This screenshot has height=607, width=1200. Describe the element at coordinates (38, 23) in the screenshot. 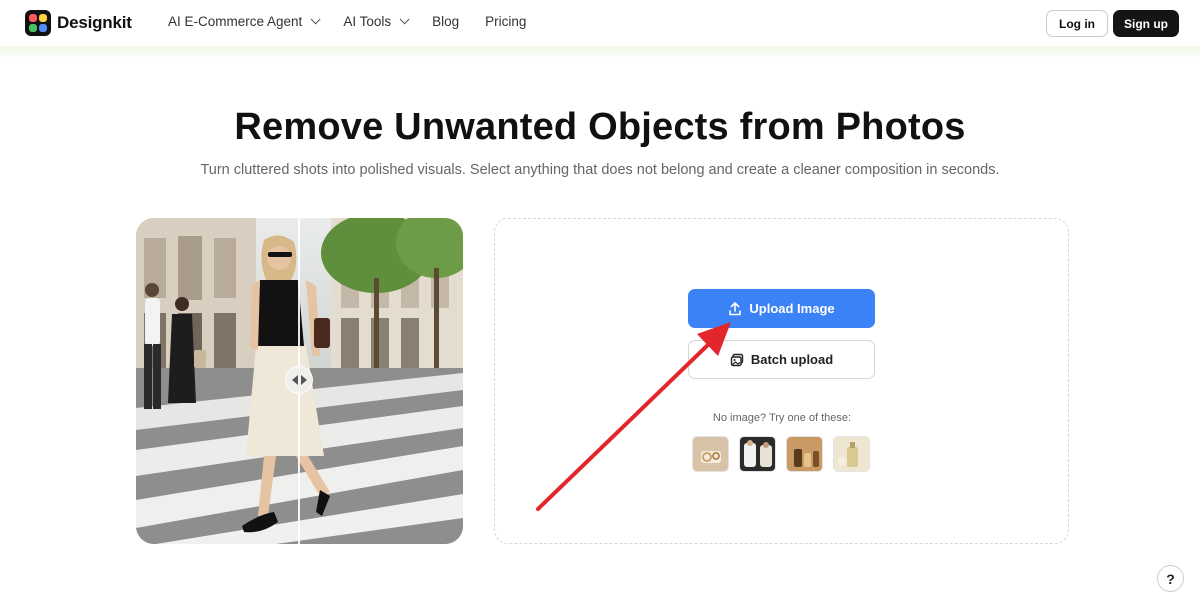

I see `logo-mark-icon` at that location.